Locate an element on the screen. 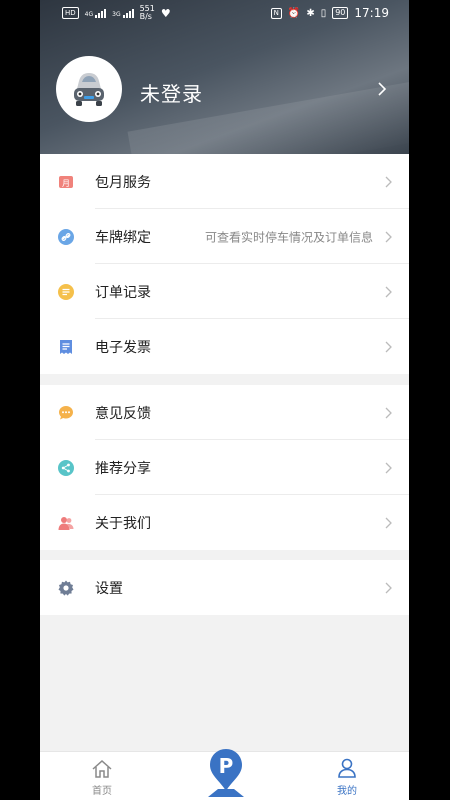 The width and height of the screenshot is (450, 800). car-avatar-icon is located at coordinates (89, 89).